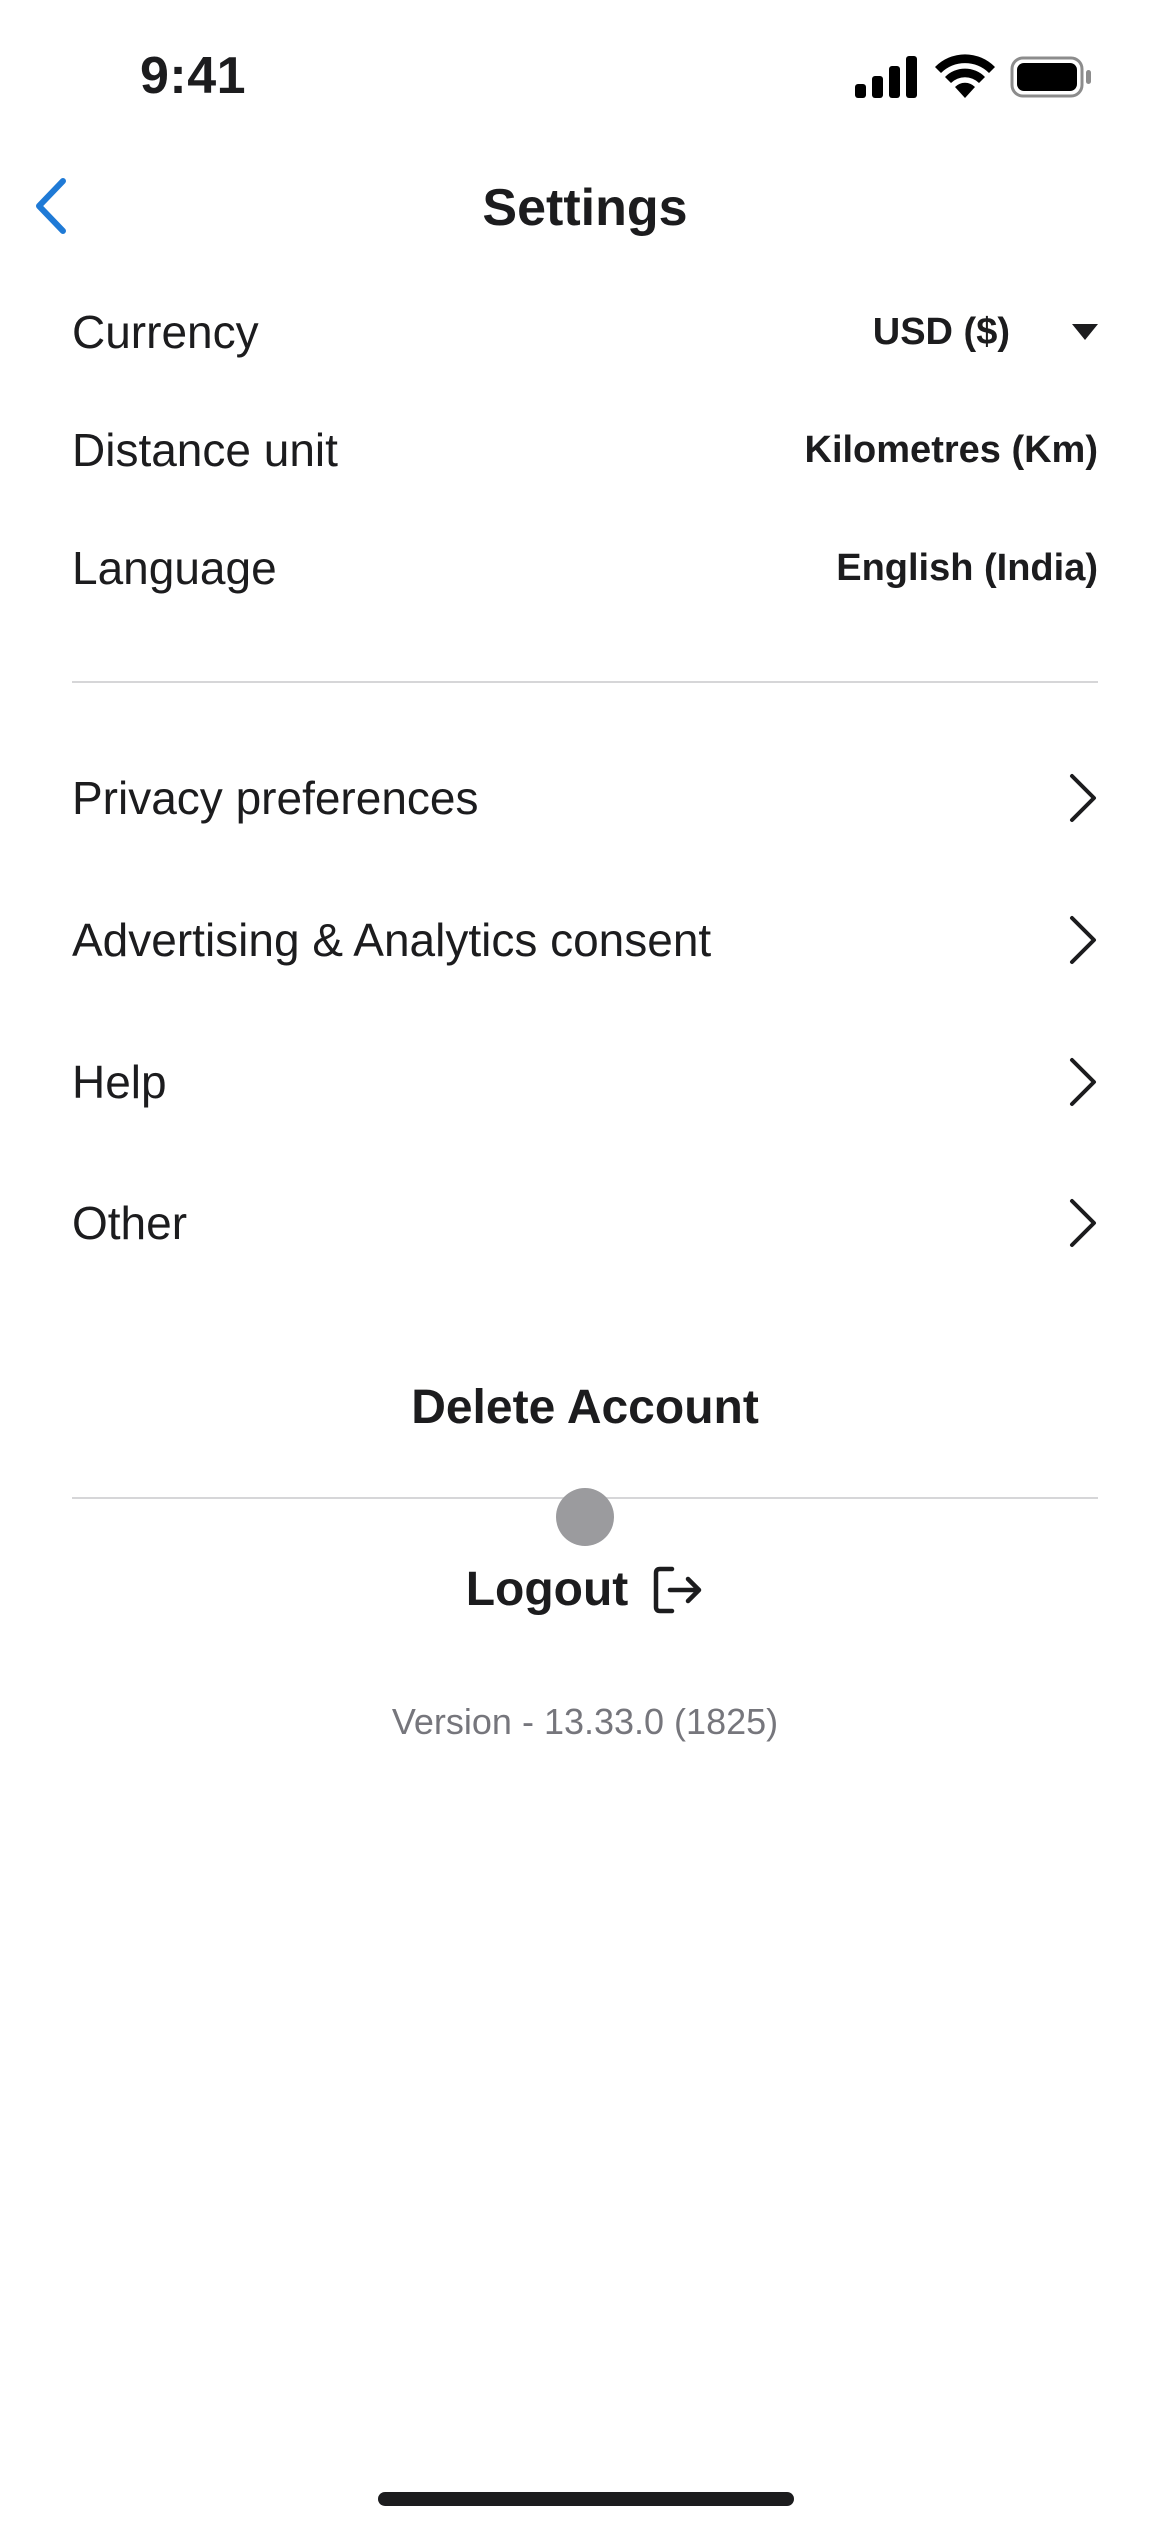 Image resolution: width=1170 pixels, height=2532 pixels. I want to click on app-version: Version - 13.33.0 (1825), so click(585, 1721).